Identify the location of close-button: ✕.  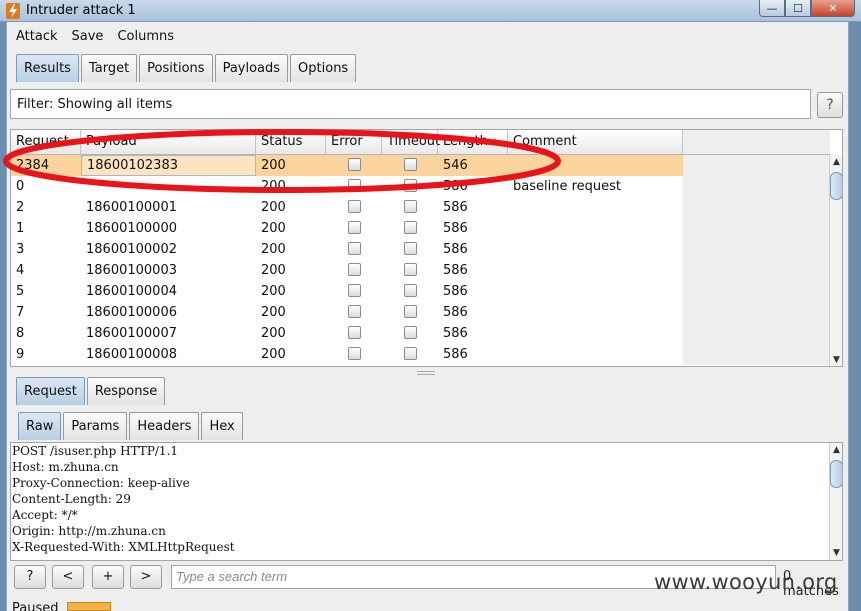
(833, 8).